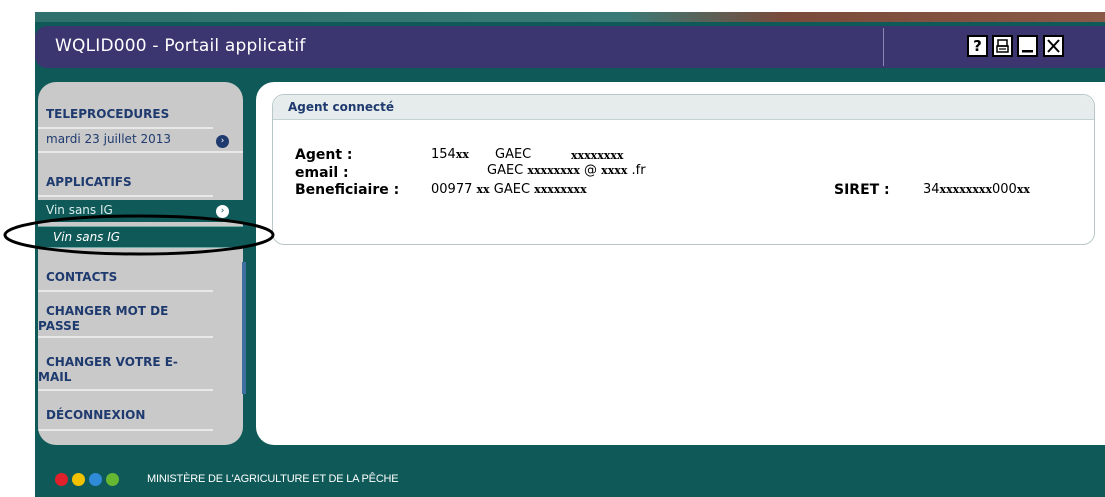 This screenshot has height=497, width=1105. What do you see at coordinates (81, 277) in the screenshot?
I see `sidebar-item-contacts: CONTACTS` at bounding box center [81, 277].